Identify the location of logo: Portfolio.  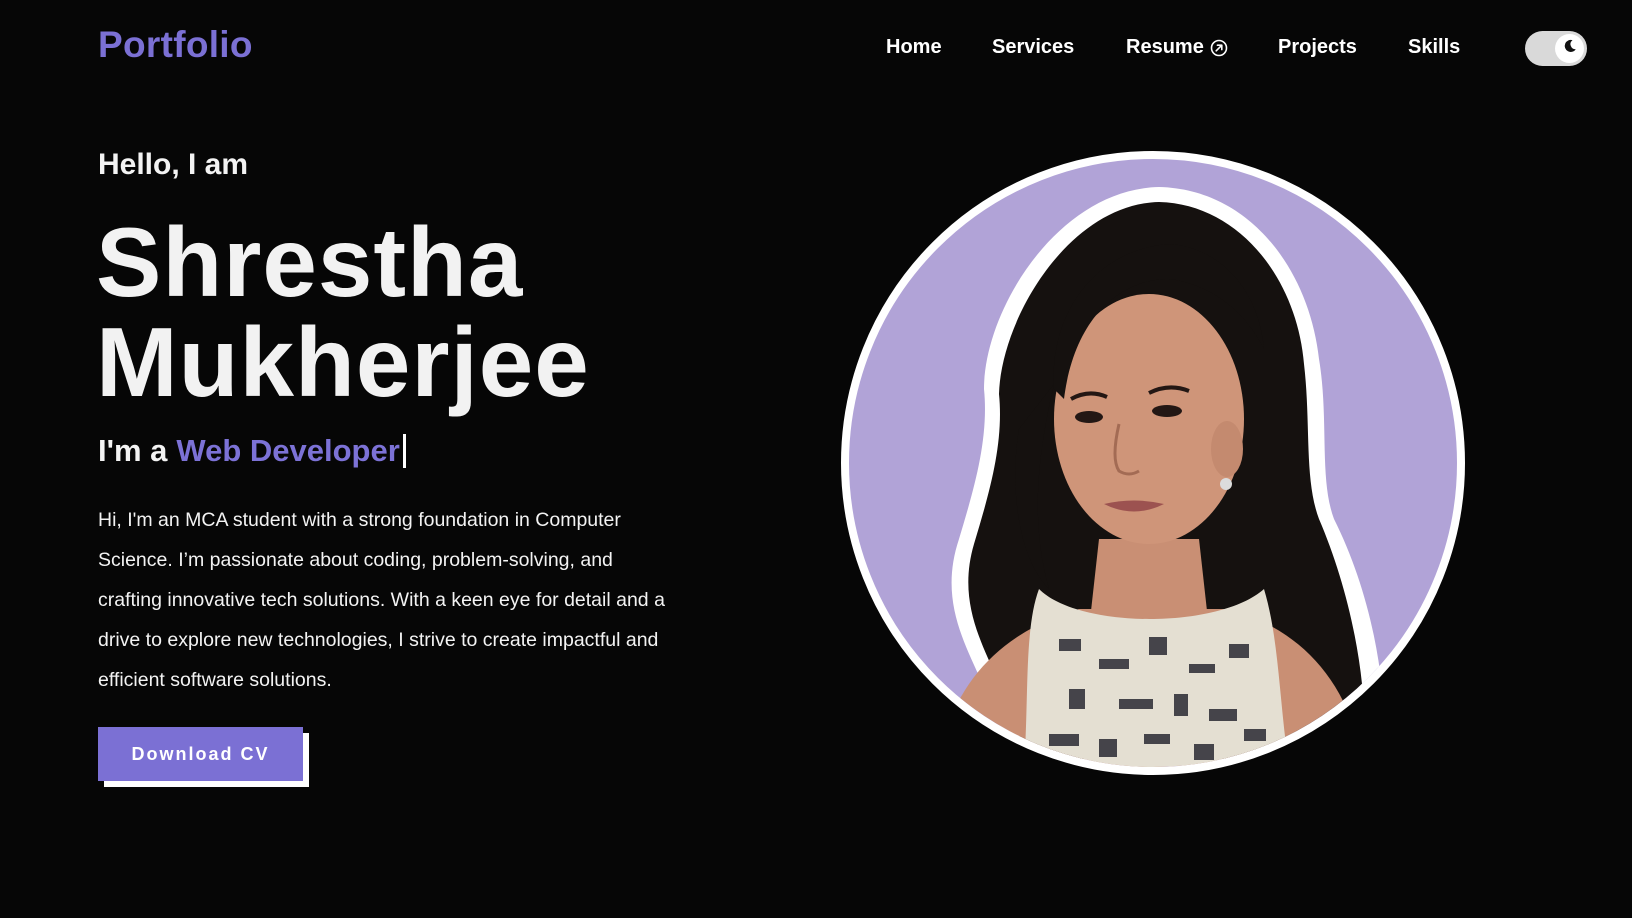
(175, 45).